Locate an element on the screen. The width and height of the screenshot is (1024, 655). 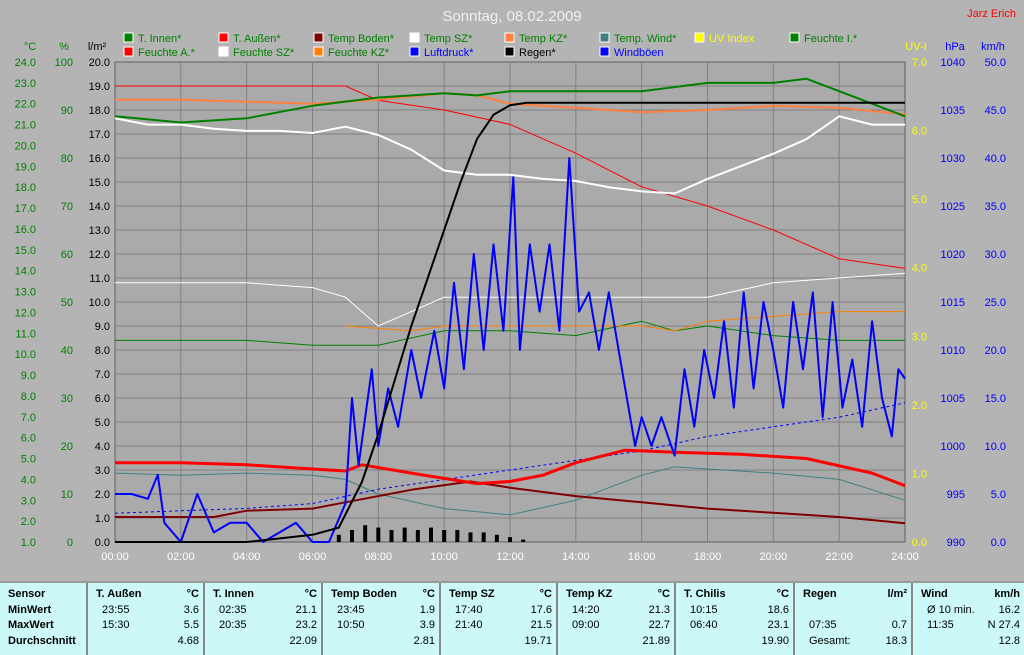
column-unit: l/m² is located at coordinates (897, 594).